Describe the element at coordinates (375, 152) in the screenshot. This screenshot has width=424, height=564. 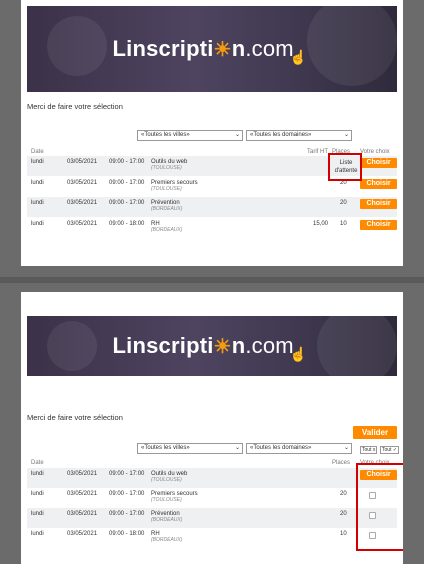
I see `header-choix: Votre choix` at that location.